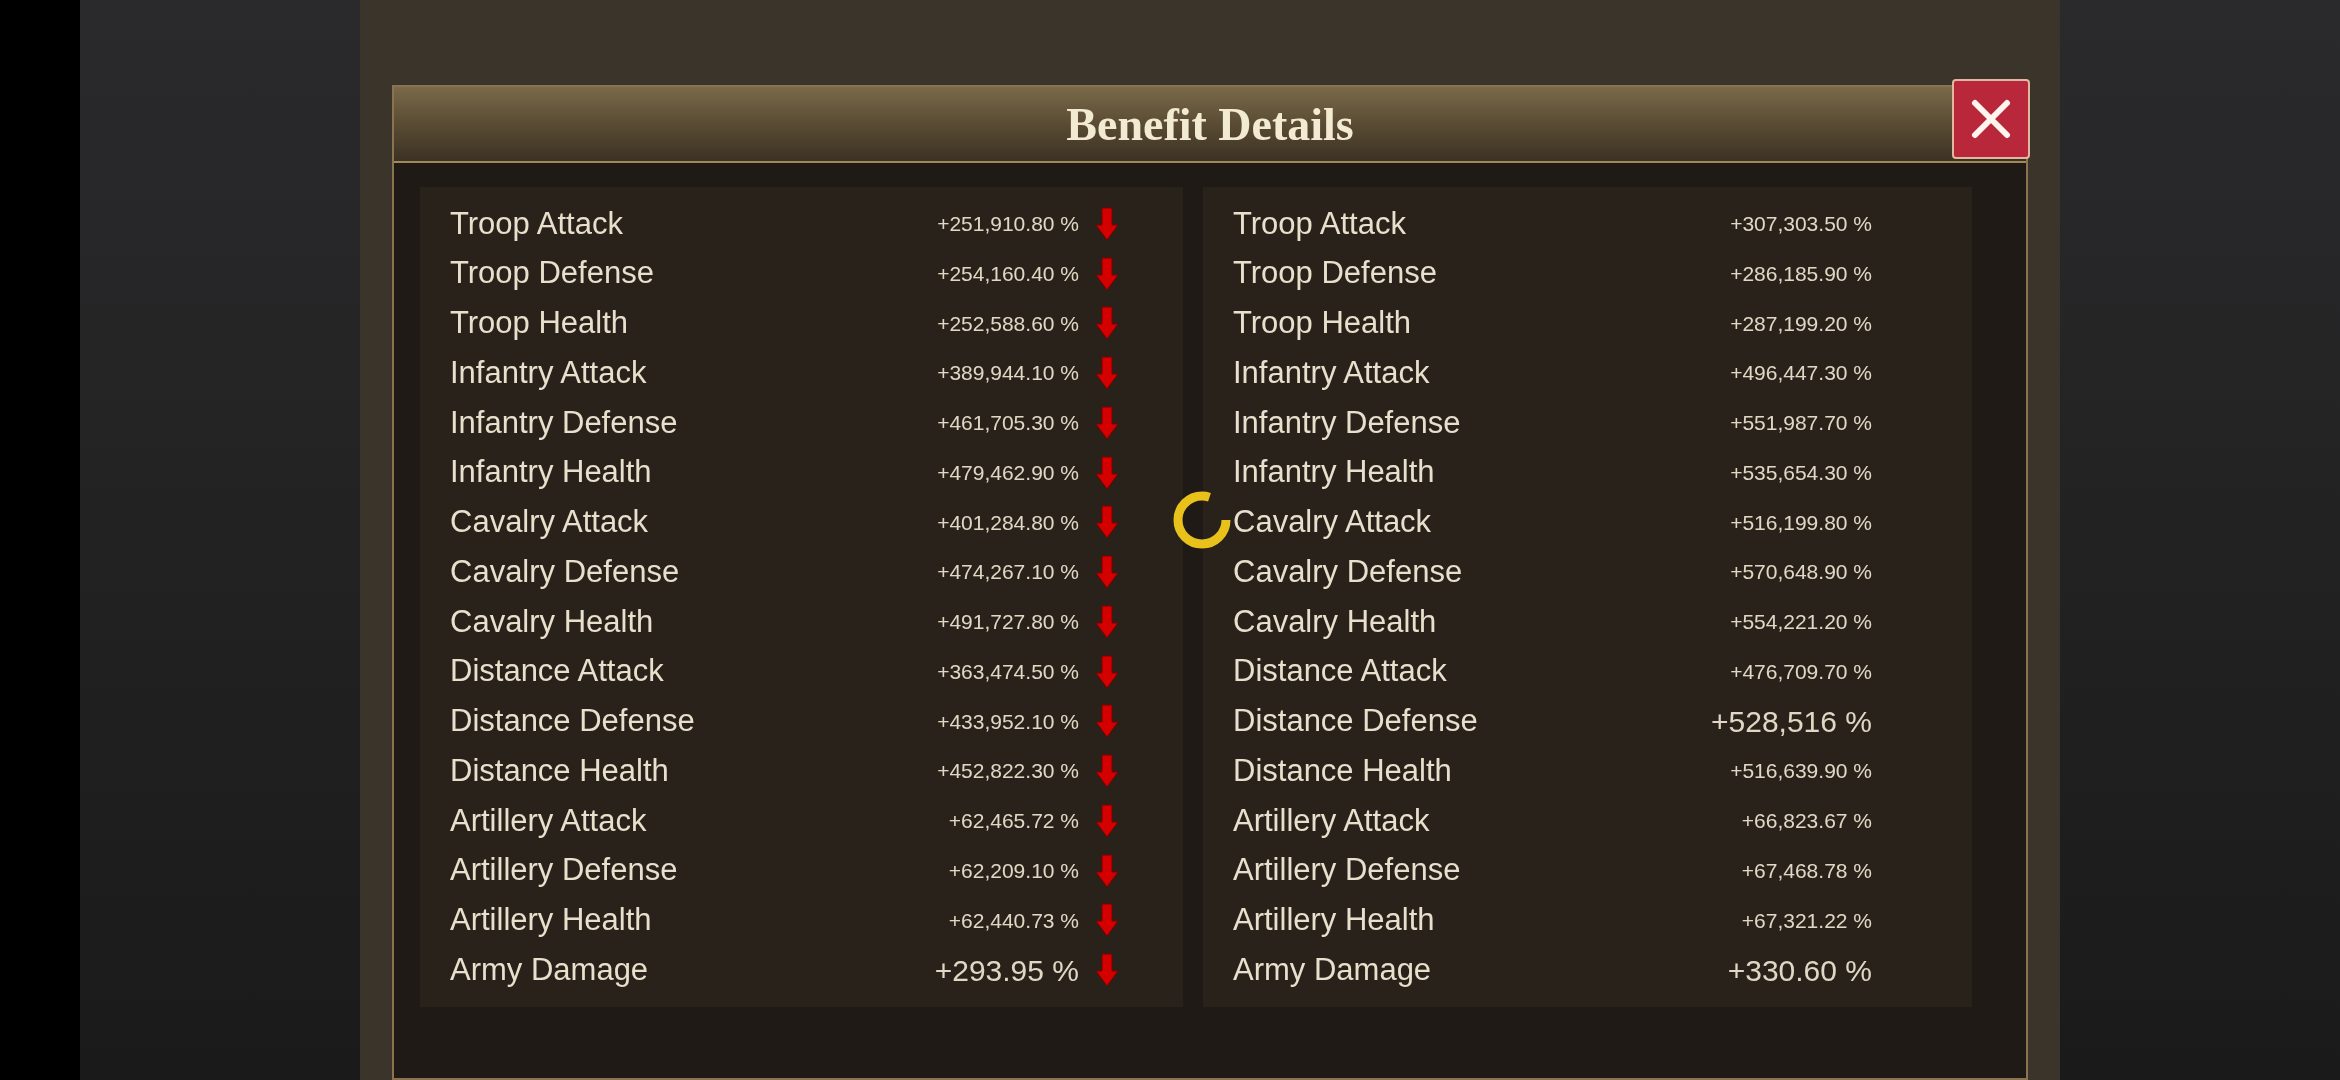 Image resolution: width=2340 pixels, height=1080 pixels. Describe the element at coordinates (1801, 323) in the screenshot. I see `stat-value: +287,199.20 %` at that location.